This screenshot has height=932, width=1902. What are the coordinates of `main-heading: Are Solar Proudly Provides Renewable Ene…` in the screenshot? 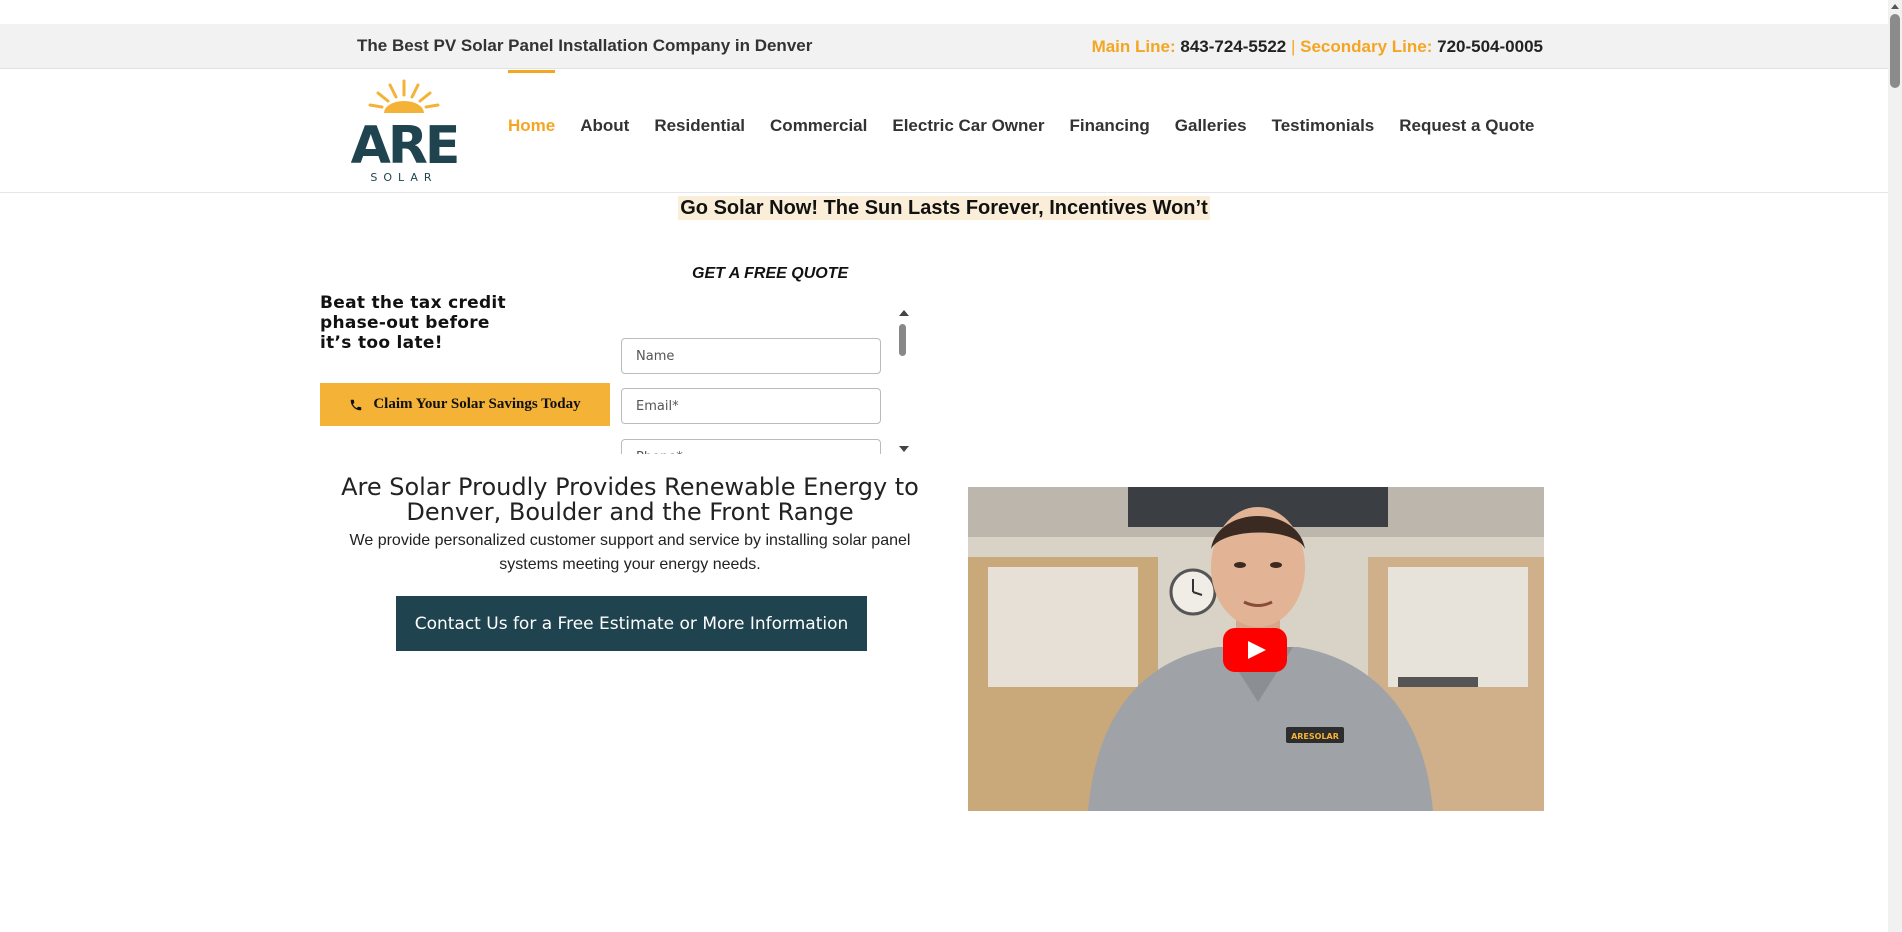 It's located at (630, 499).